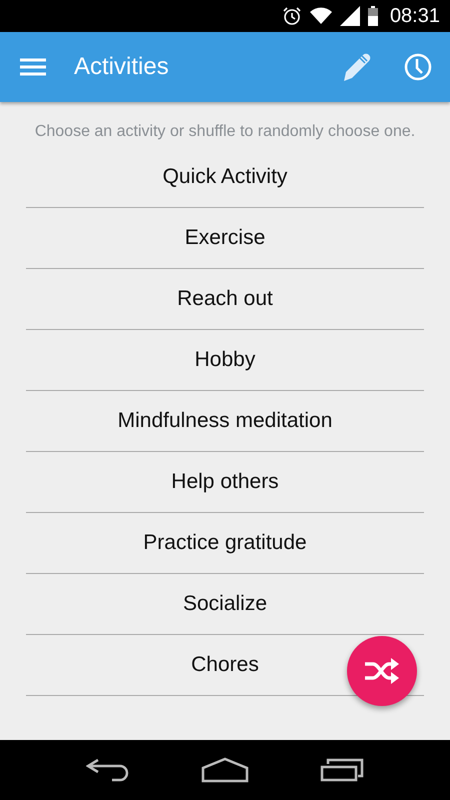 The height and width of the screenshot is (800, 450). What do you see at coordinates (225, 482) in the screenshot?
I see `activity-item: Help others` at bounding box center [225, 482].